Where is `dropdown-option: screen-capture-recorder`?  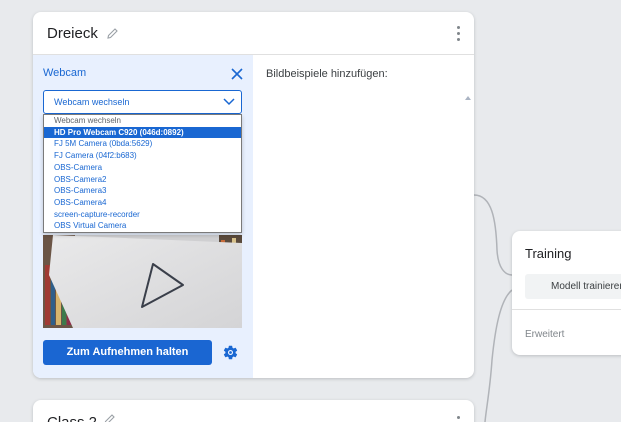 dropdown-option: screen-capture-recorder is located at coordinates (142, 215).